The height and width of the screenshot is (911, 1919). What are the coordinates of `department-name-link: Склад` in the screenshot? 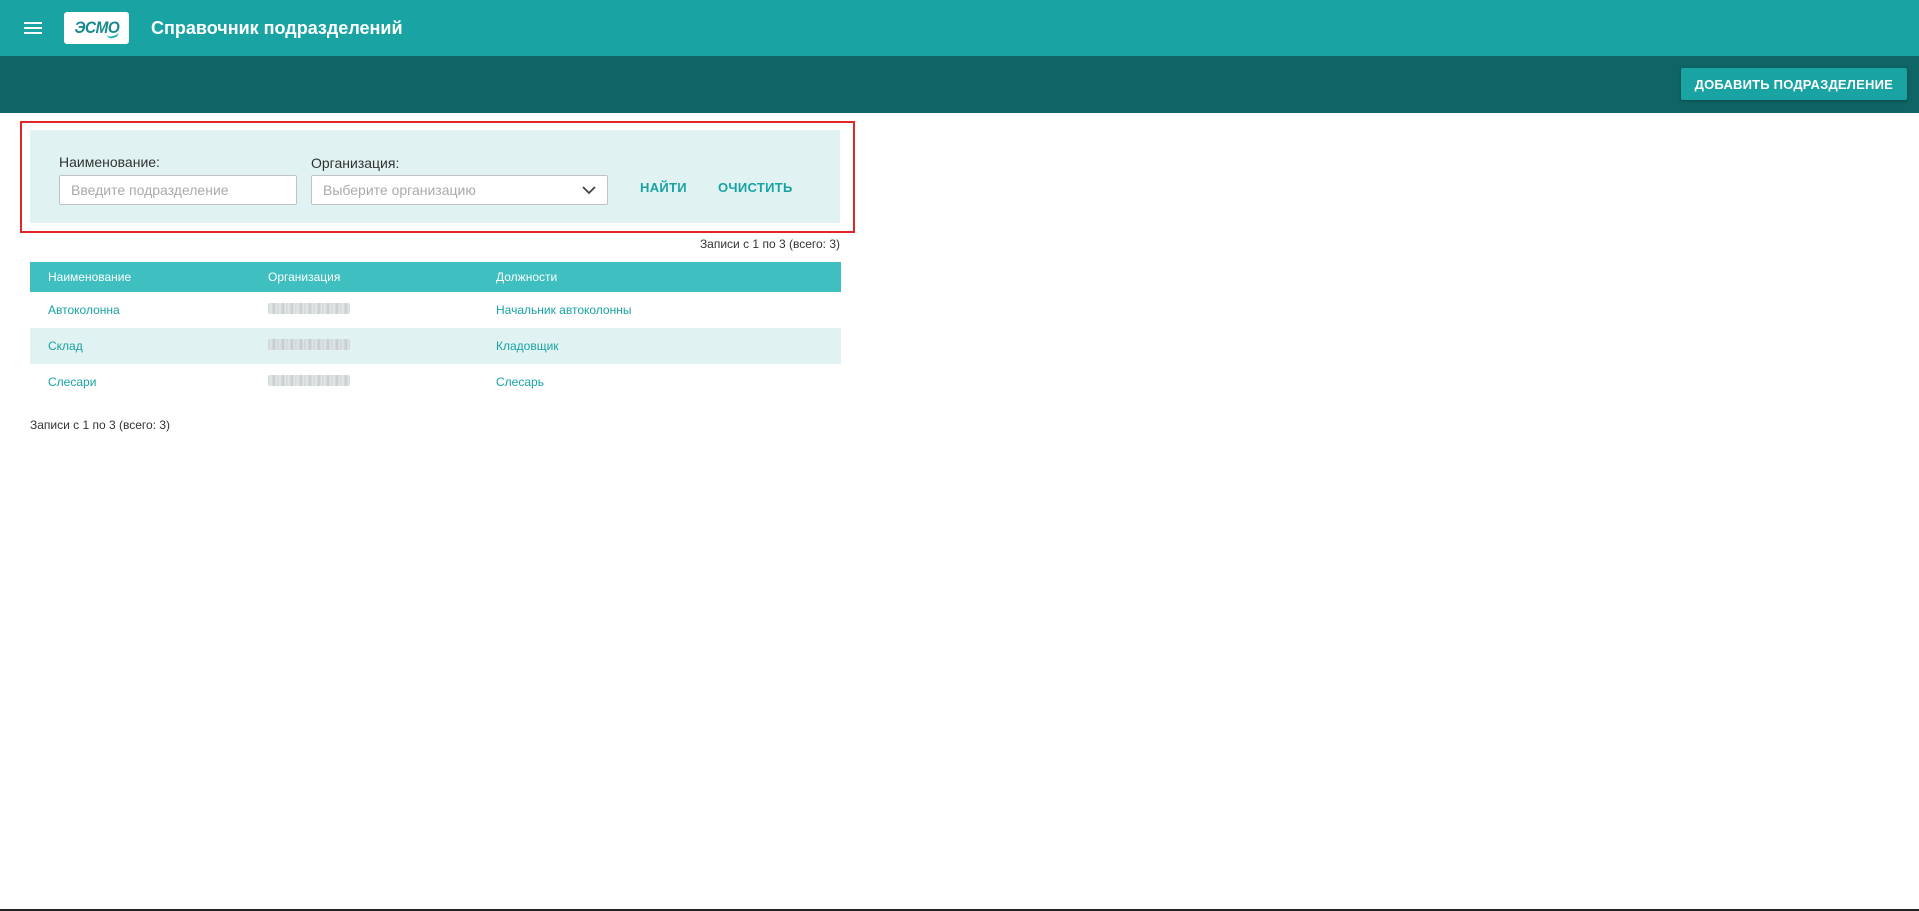 It's located at (65, 346).